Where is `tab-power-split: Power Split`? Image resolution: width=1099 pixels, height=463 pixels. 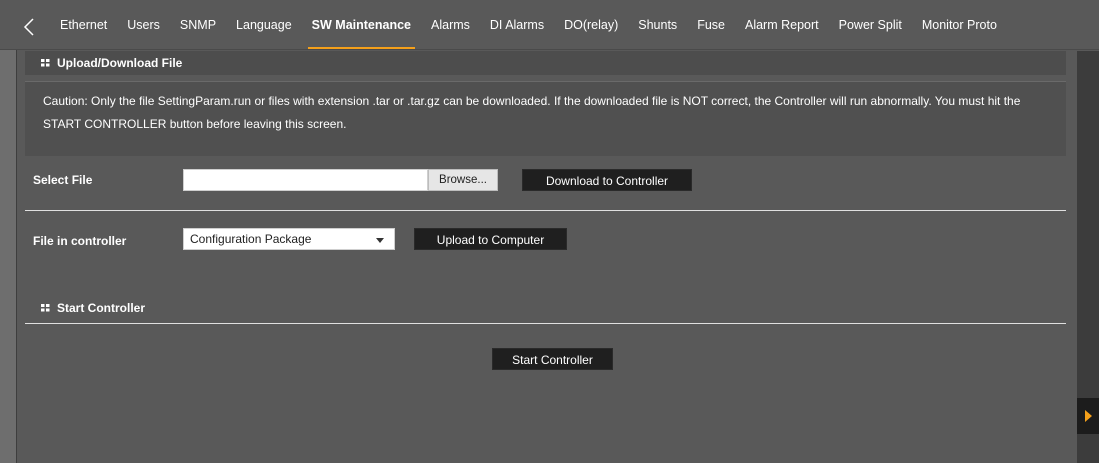
tab-power-split: Power Split is located at coordinates (870, 24).